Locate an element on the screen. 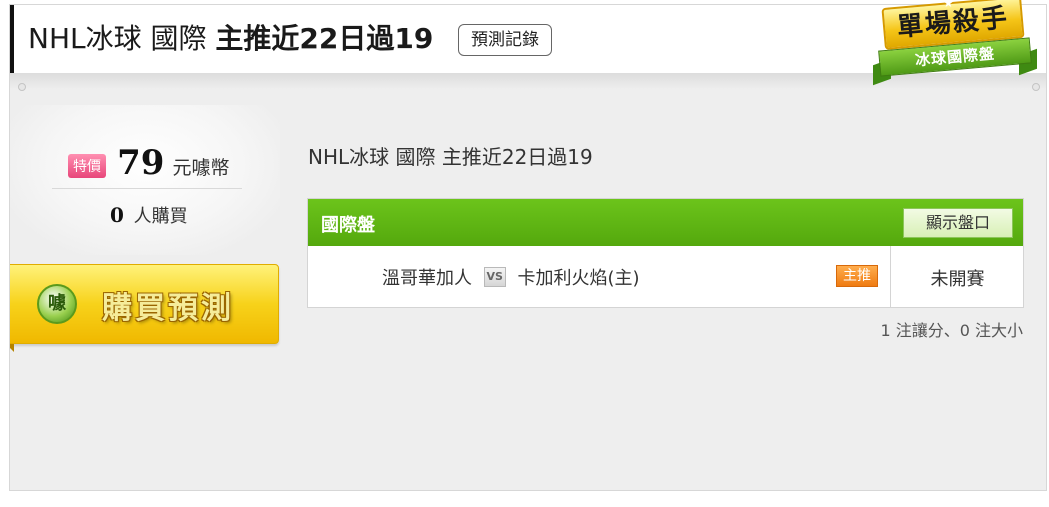  main-pick-badge: 主推 is located at coordinates (857, 276).